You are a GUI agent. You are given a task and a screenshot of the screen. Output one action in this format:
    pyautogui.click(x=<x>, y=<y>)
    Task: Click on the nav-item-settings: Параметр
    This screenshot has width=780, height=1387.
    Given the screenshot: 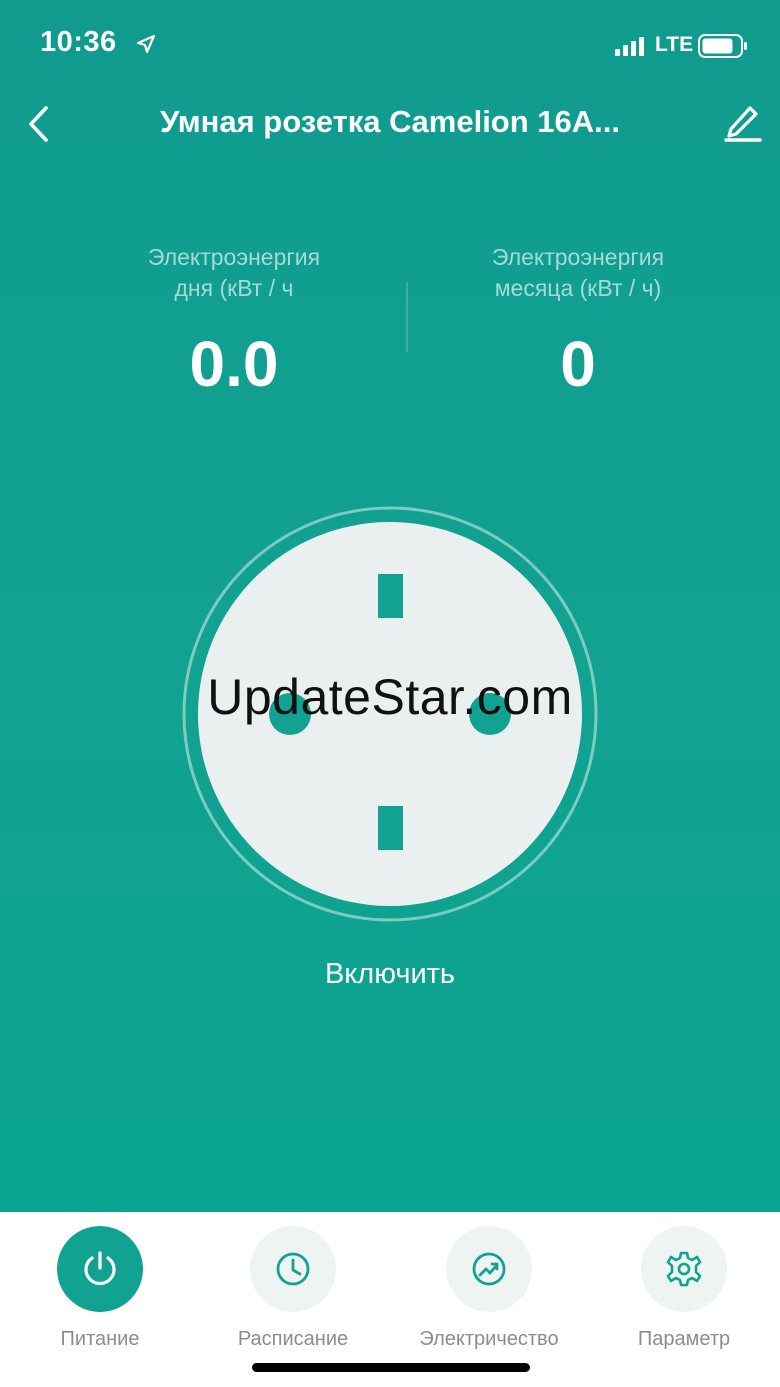 What is the action you would take?
    pyautogui.click(x=683, y=1288)
    